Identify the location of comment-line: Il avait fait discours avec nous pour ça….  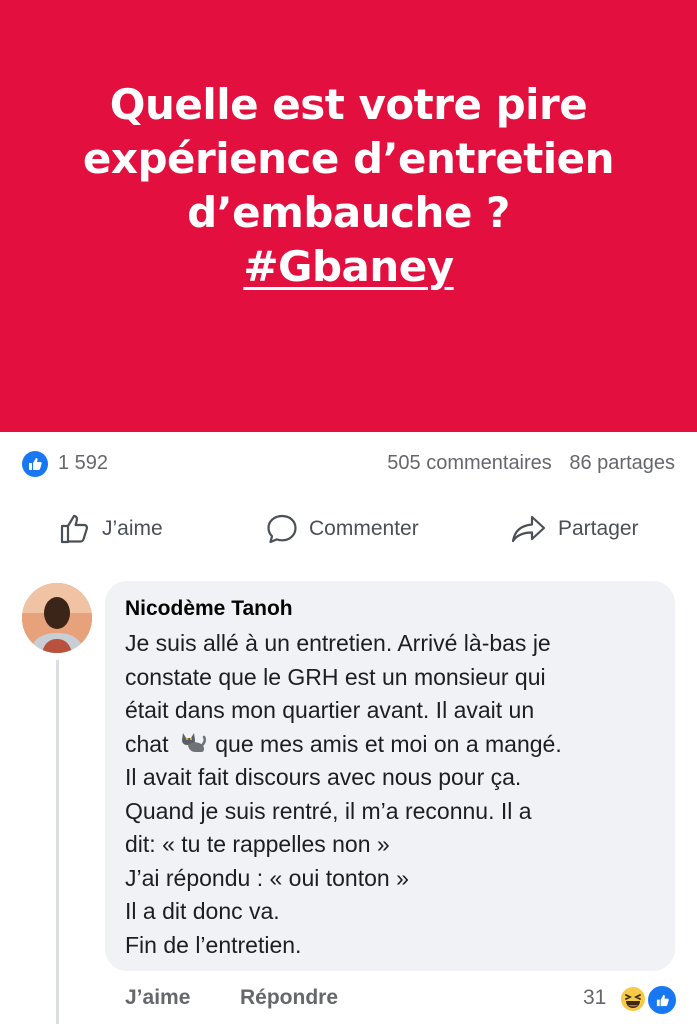
(323, 777).